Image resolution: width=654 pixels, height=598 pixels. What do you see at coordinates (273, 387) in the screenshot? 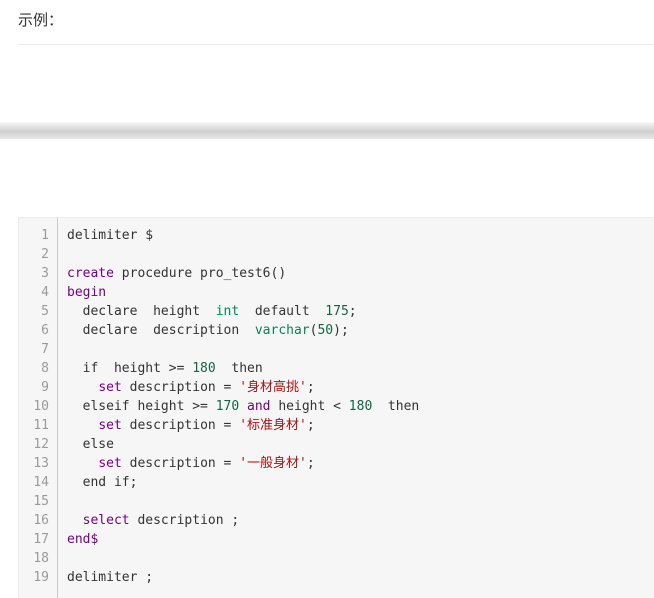
I see `code-token: '身材高挑'` at bounding box center [273, 387].